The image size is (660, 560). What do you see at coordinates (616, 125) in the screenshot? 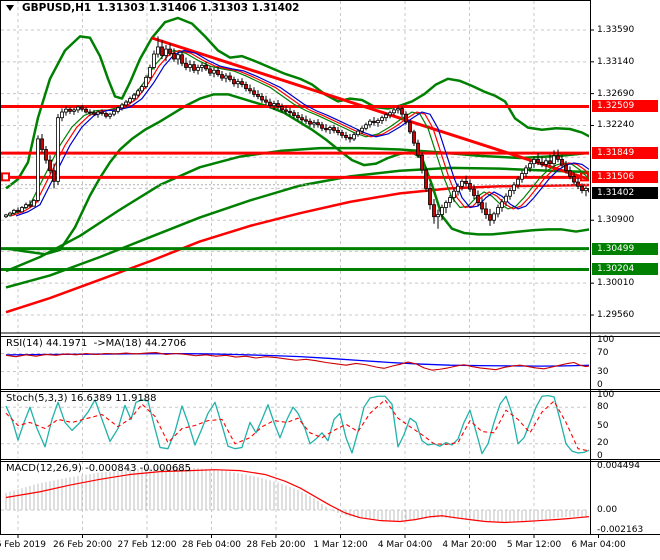
I see `price-axis-label: 1.32240` at bounding box center [616, 125].